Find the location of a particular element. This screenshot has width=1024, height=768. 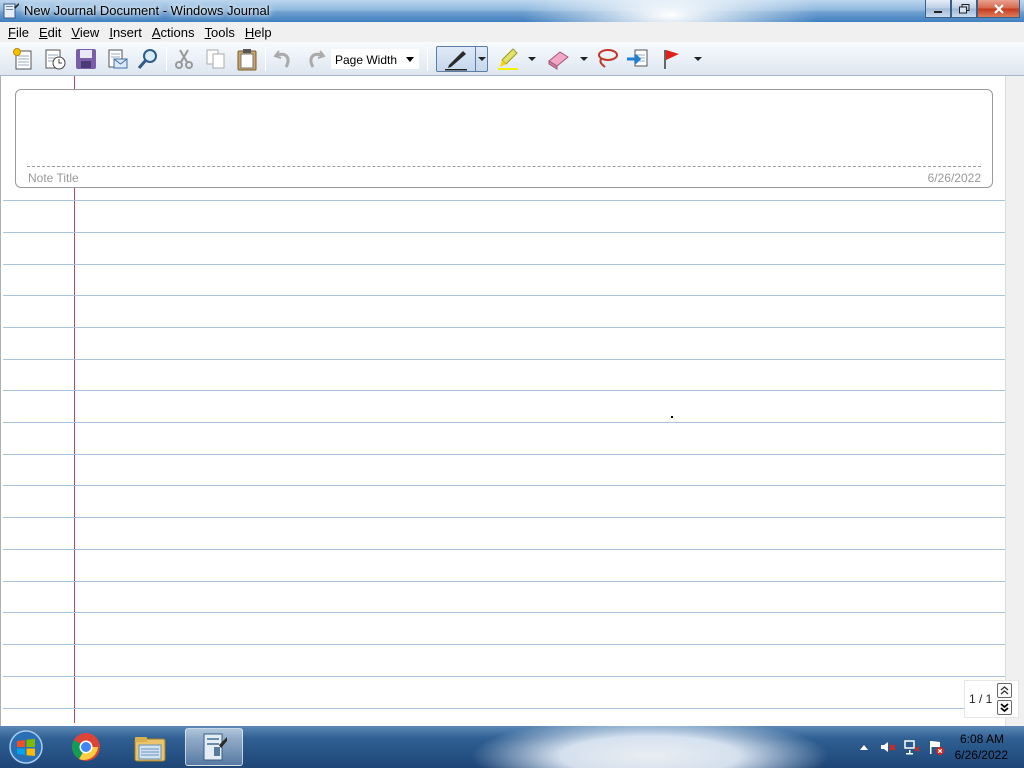

taskbar-file-explorer is located at coordinates (150, 747).